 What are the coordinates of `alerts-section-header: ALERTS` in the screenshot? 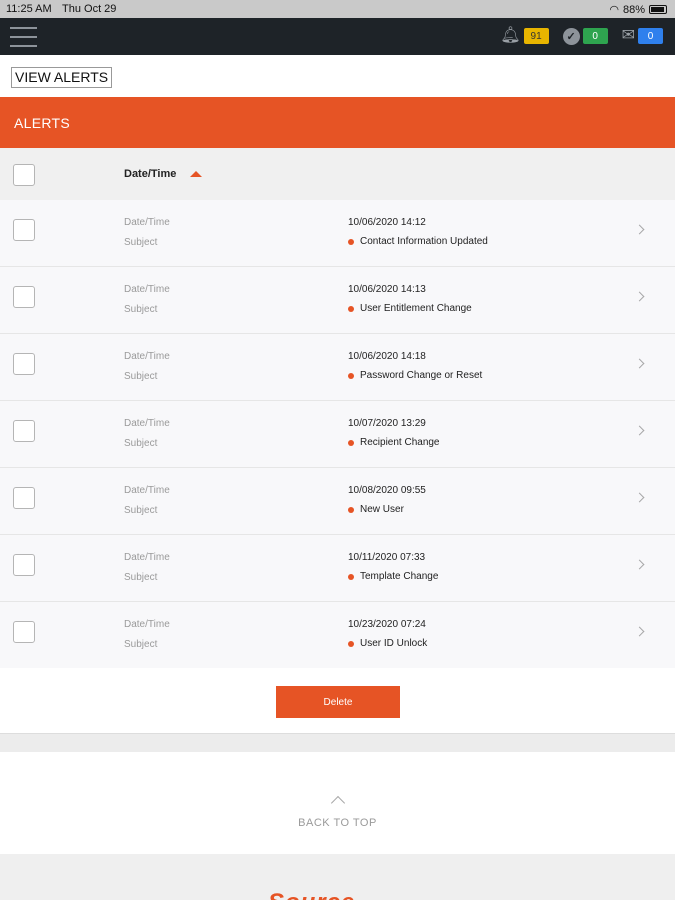 It's located at (337, 122).